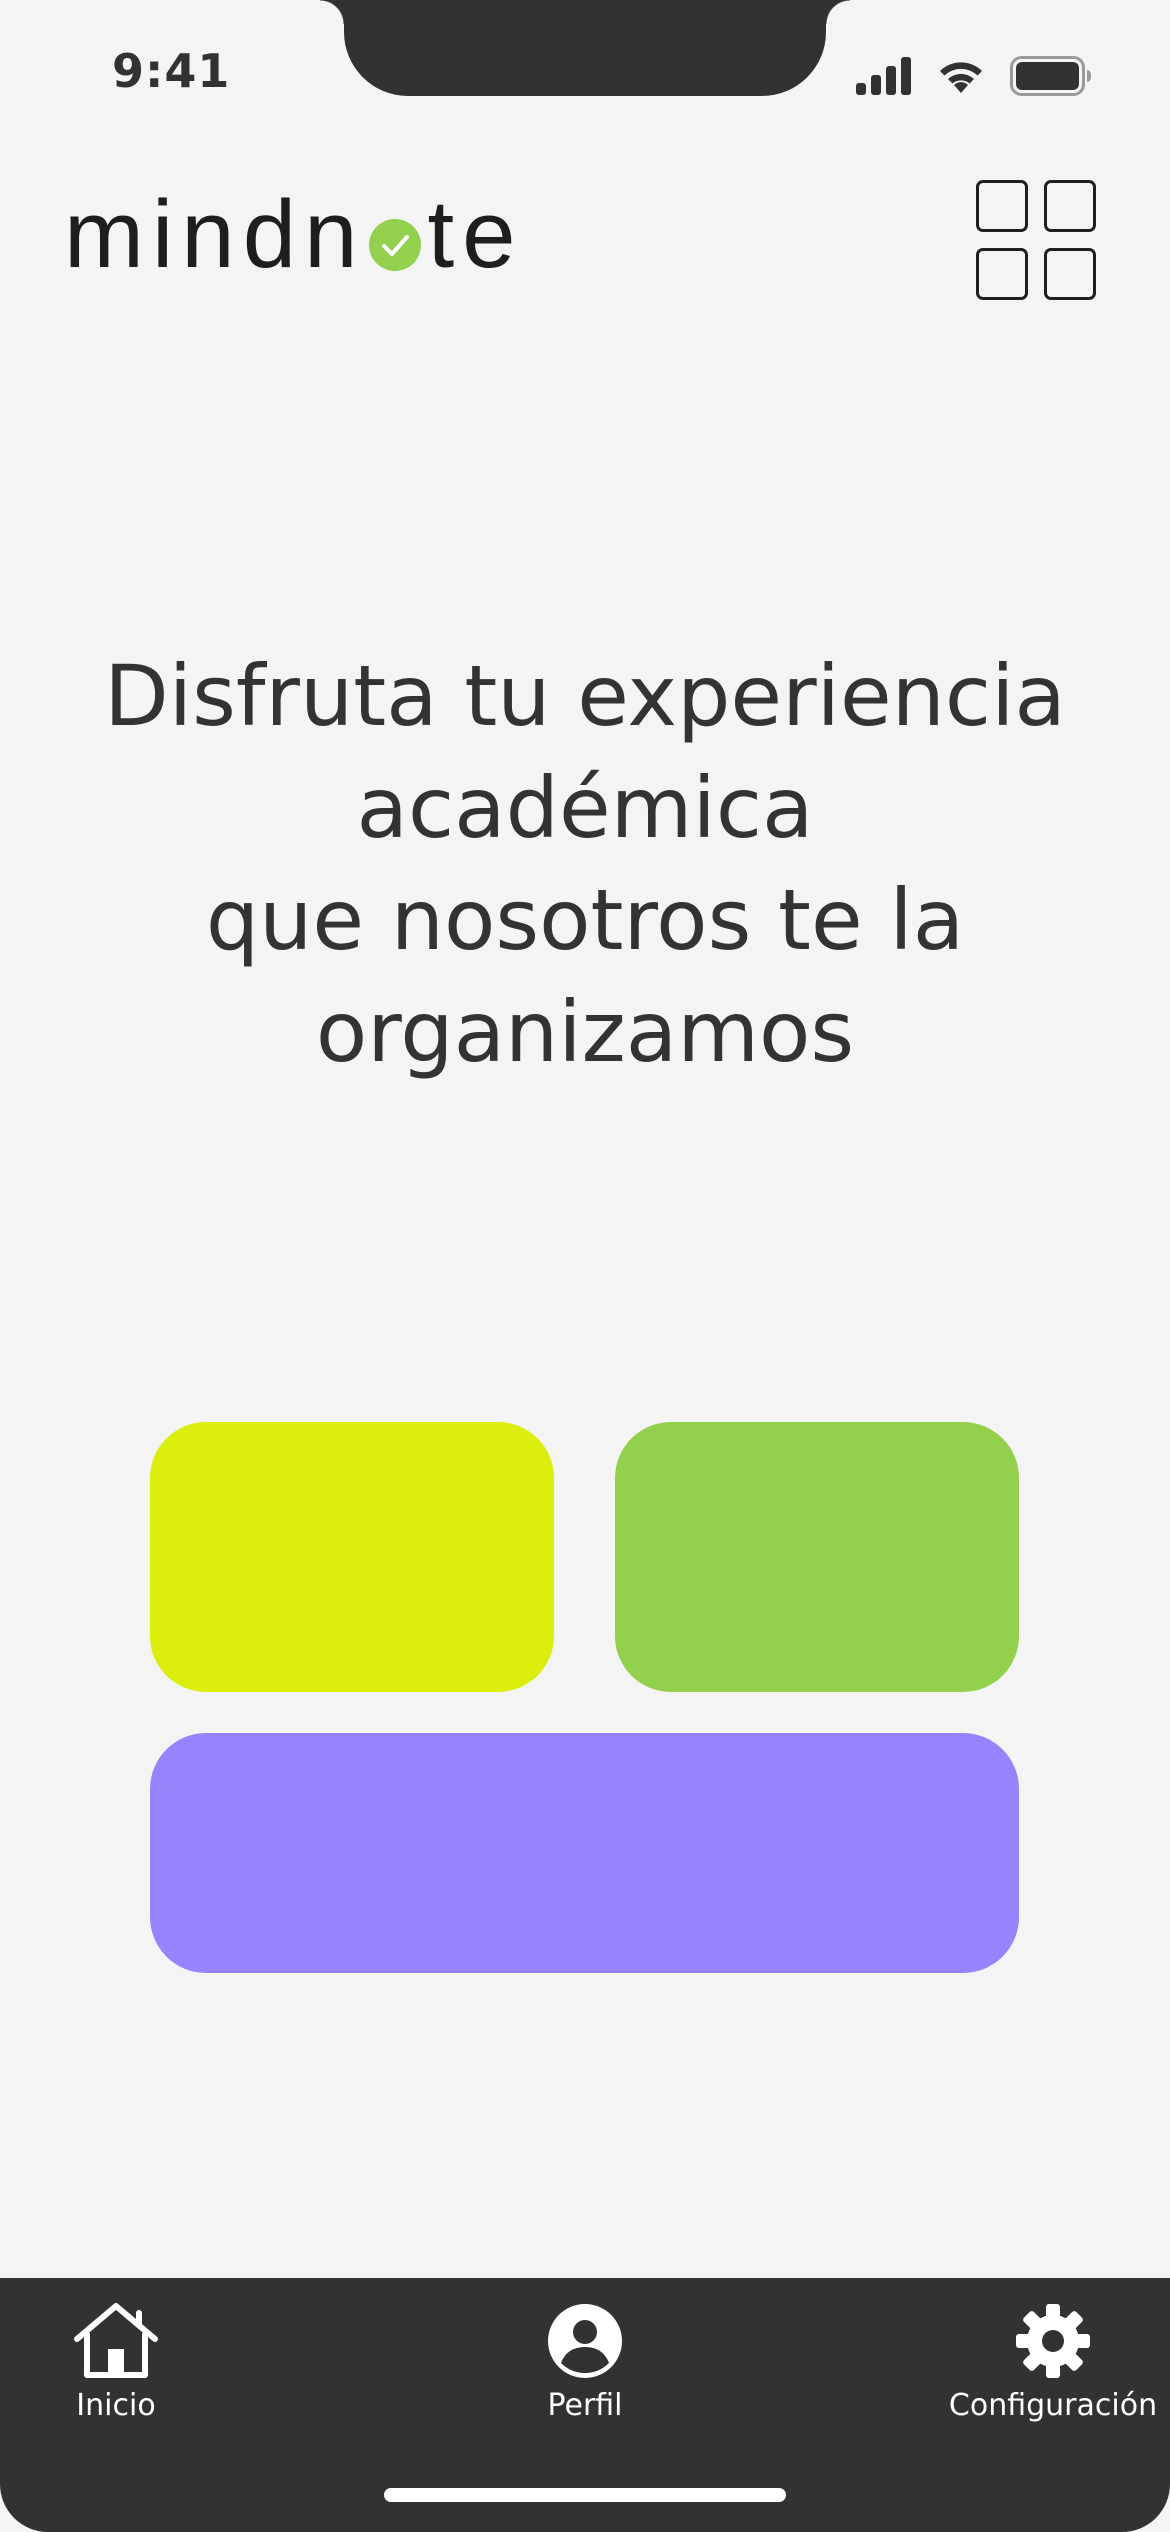 Image resolution: width=1170 pixels, height=2532 pixels. Describe the element at coordinates (116, 2341) in the screenshot. I see `home-icon` at that location.